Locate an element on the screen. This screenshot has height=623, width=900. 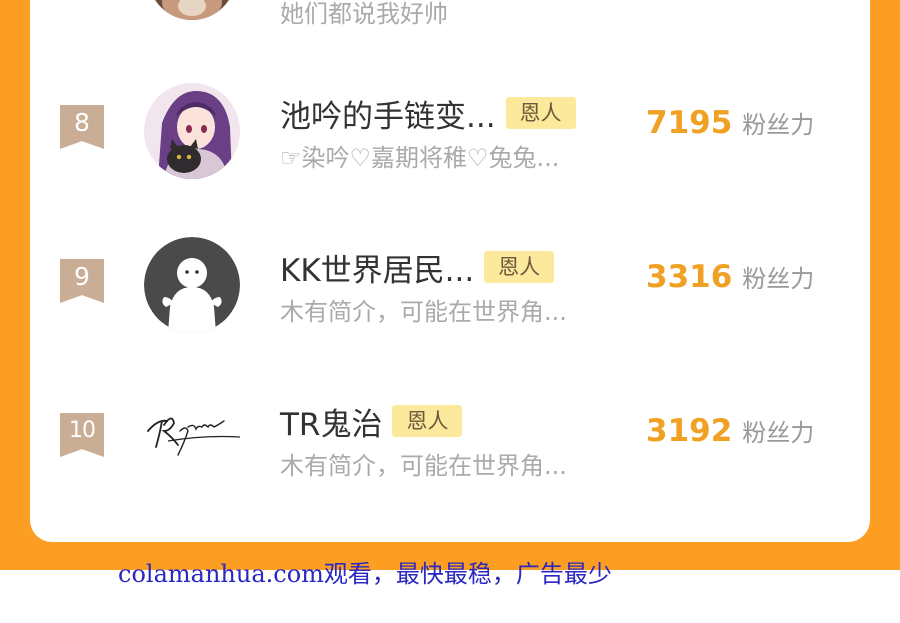
fan-score: 3192 粉丝力 is located at coordinates (730, 431).